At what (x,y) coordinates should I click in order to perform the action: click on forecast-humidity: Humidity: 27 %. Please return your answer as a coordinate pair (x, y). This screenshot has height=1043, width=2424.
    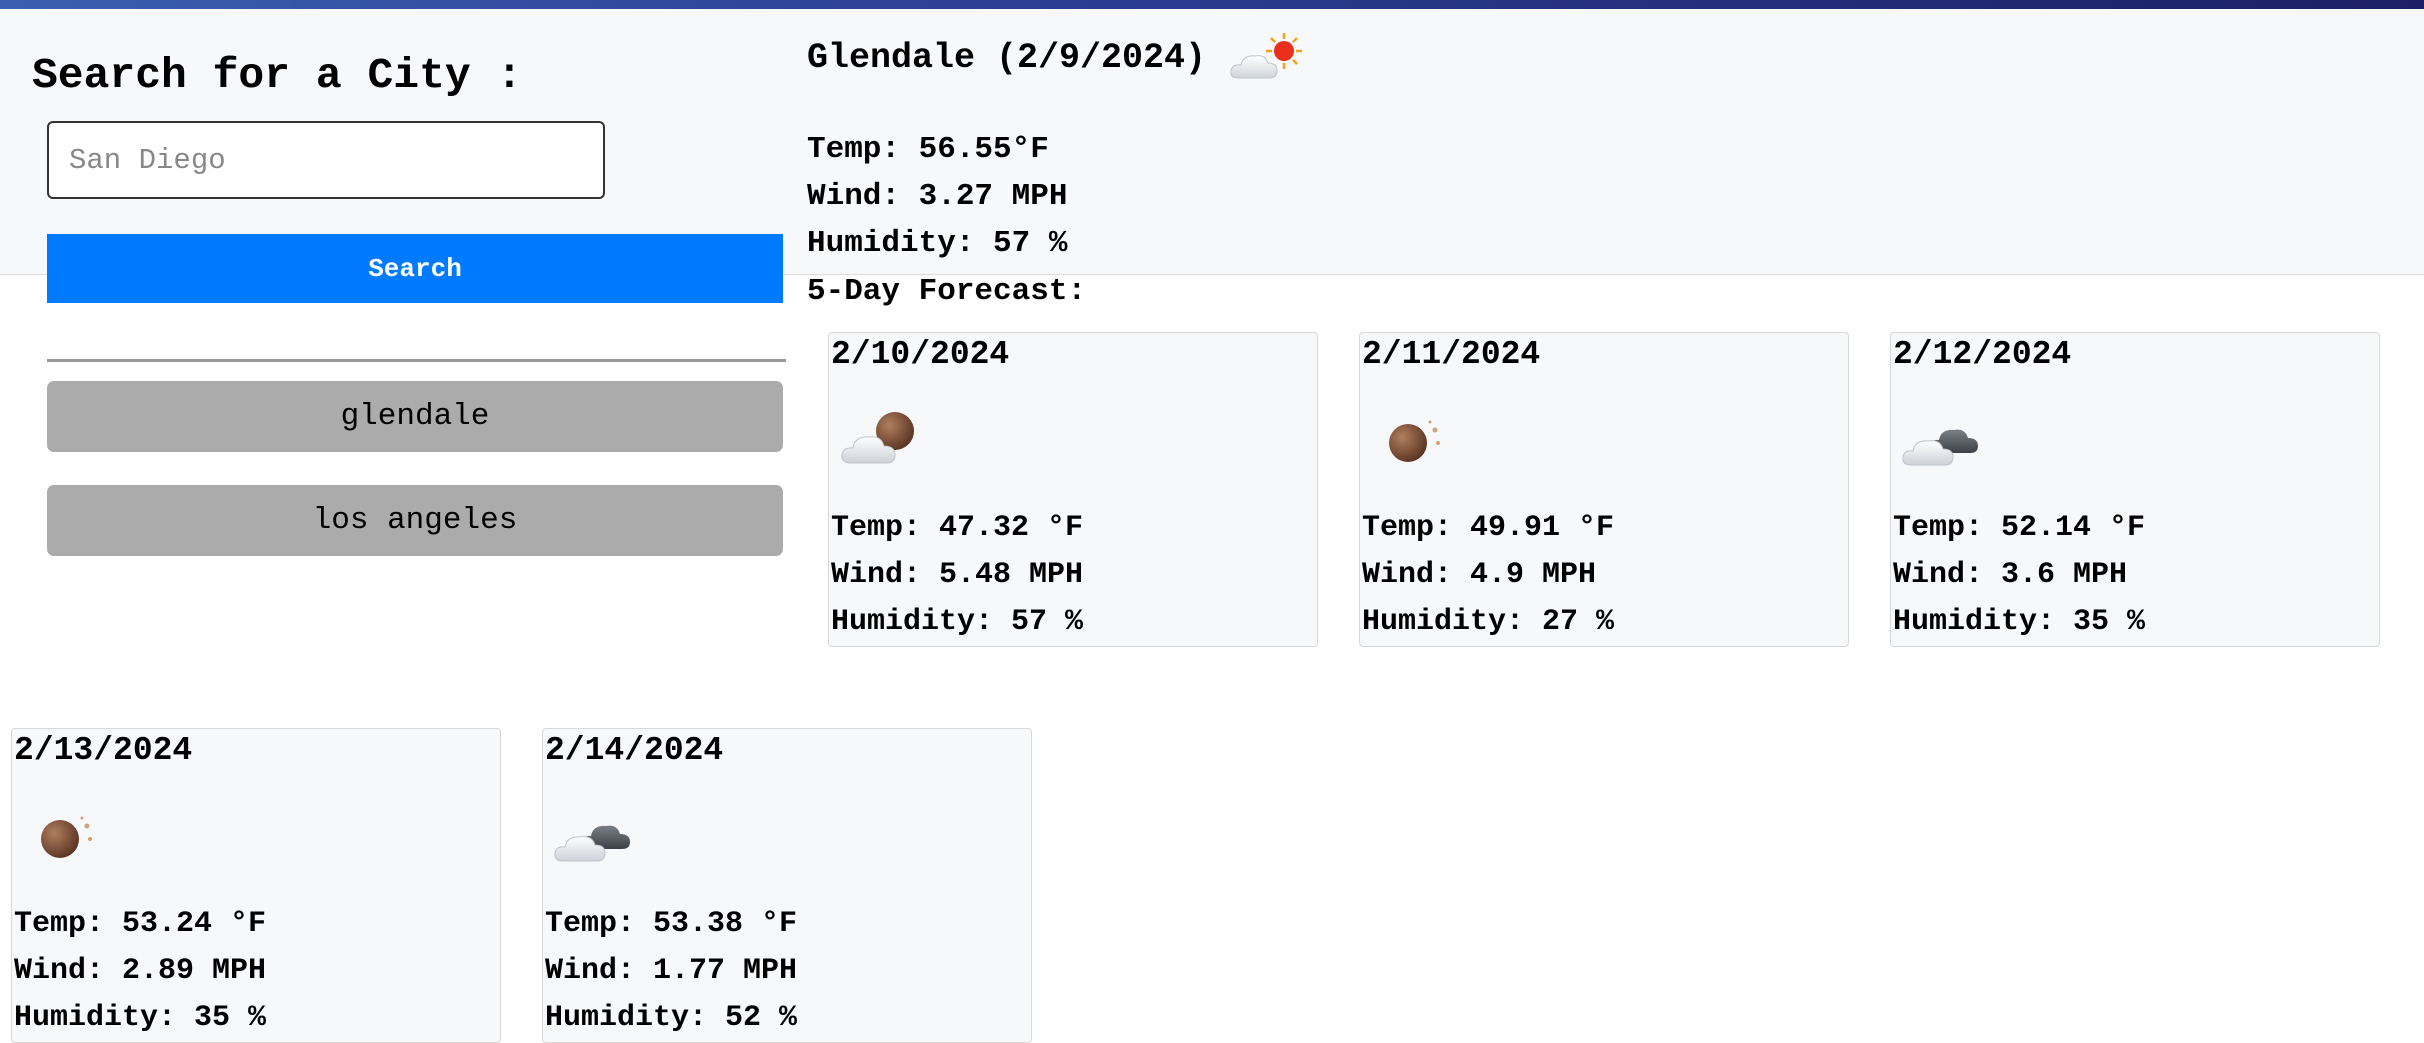
    Looking at the image, I should click on (1488, 622).